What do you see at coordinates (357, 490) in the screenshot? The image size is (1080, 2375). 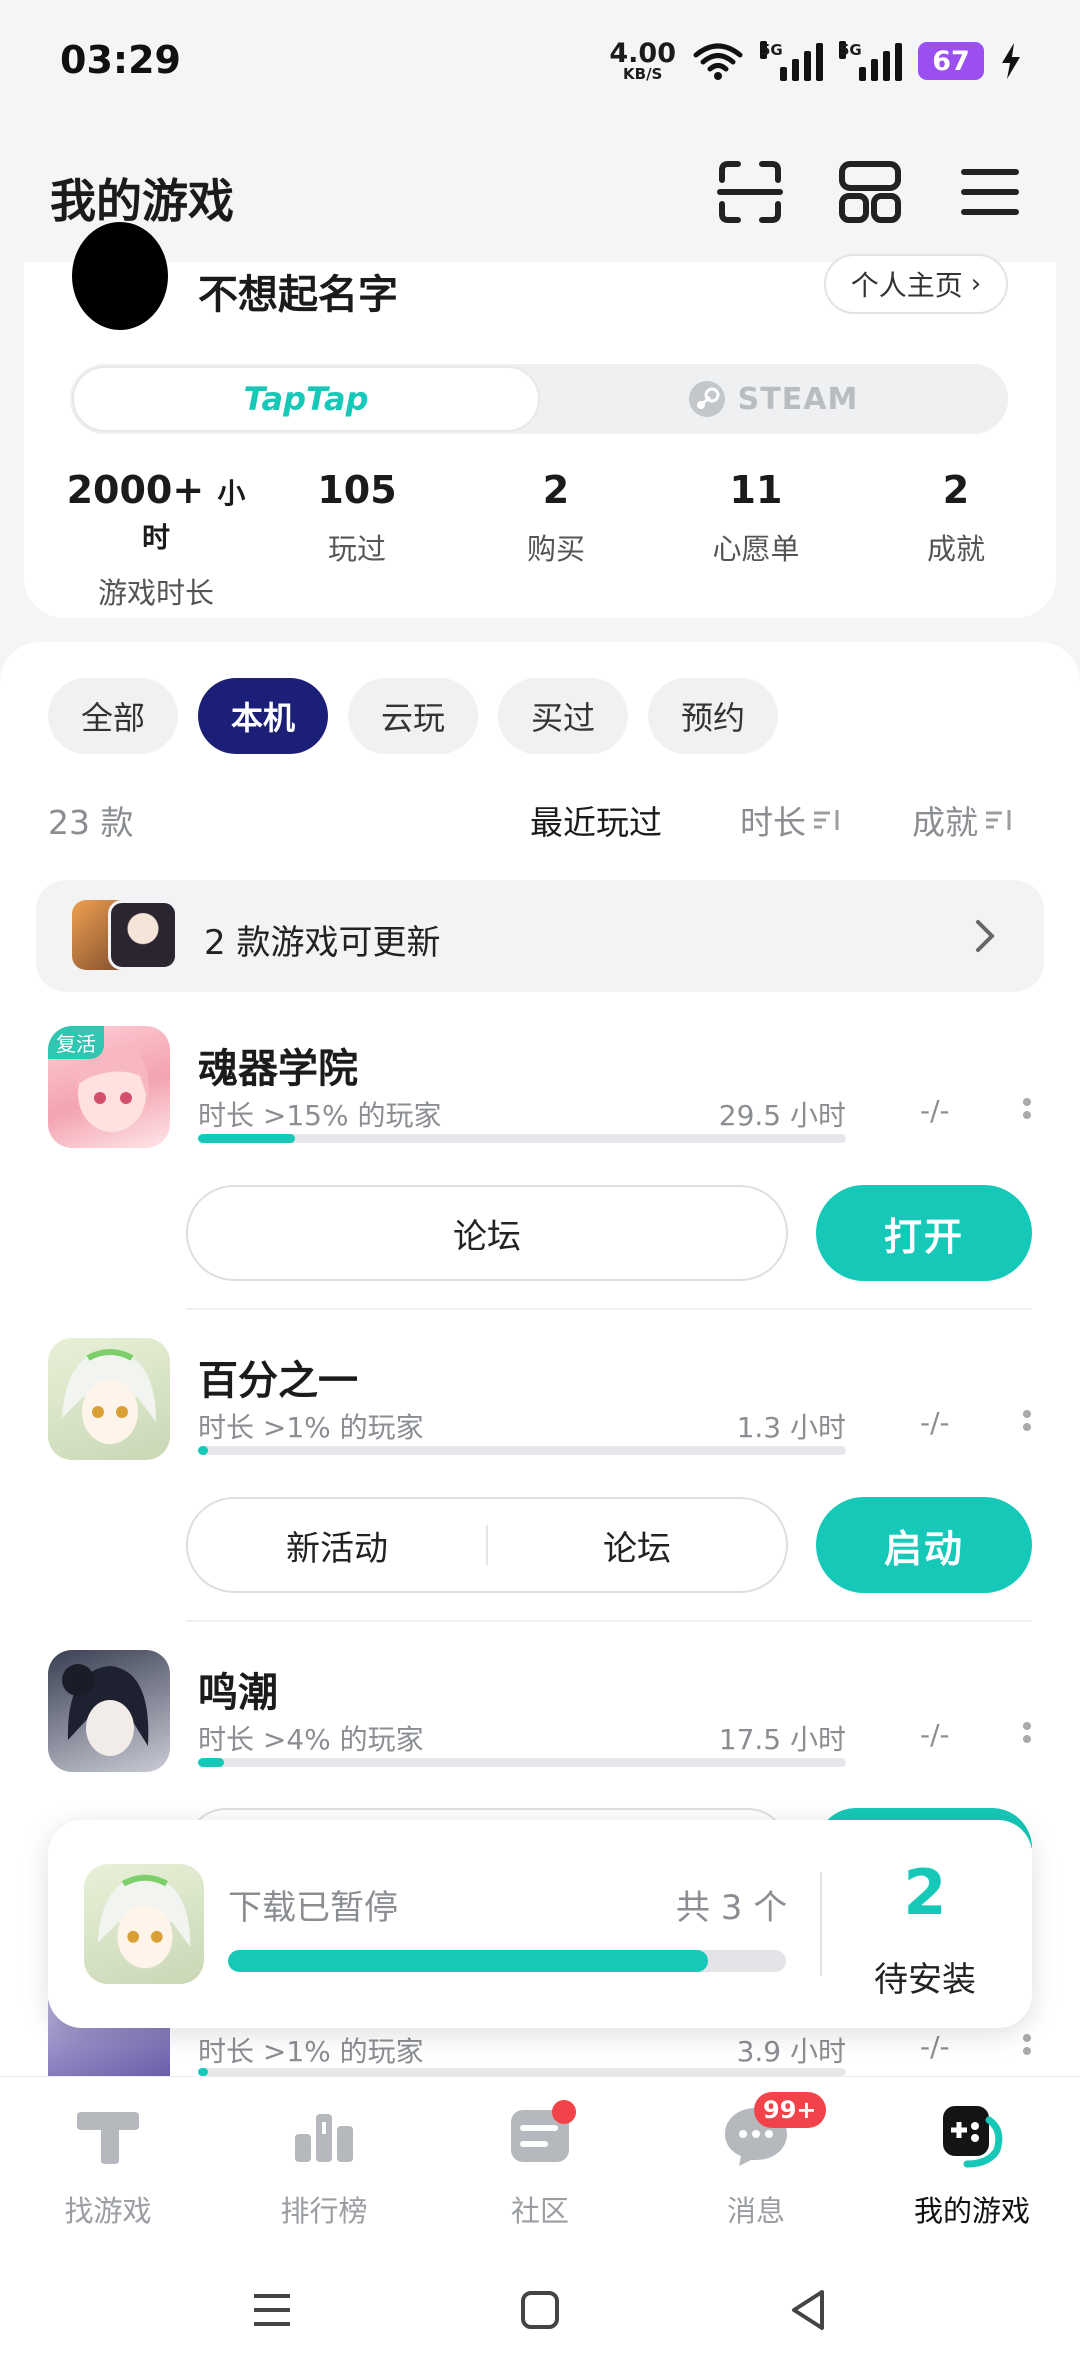 I see `stat-value: 105` at bounding box center [357, 490].